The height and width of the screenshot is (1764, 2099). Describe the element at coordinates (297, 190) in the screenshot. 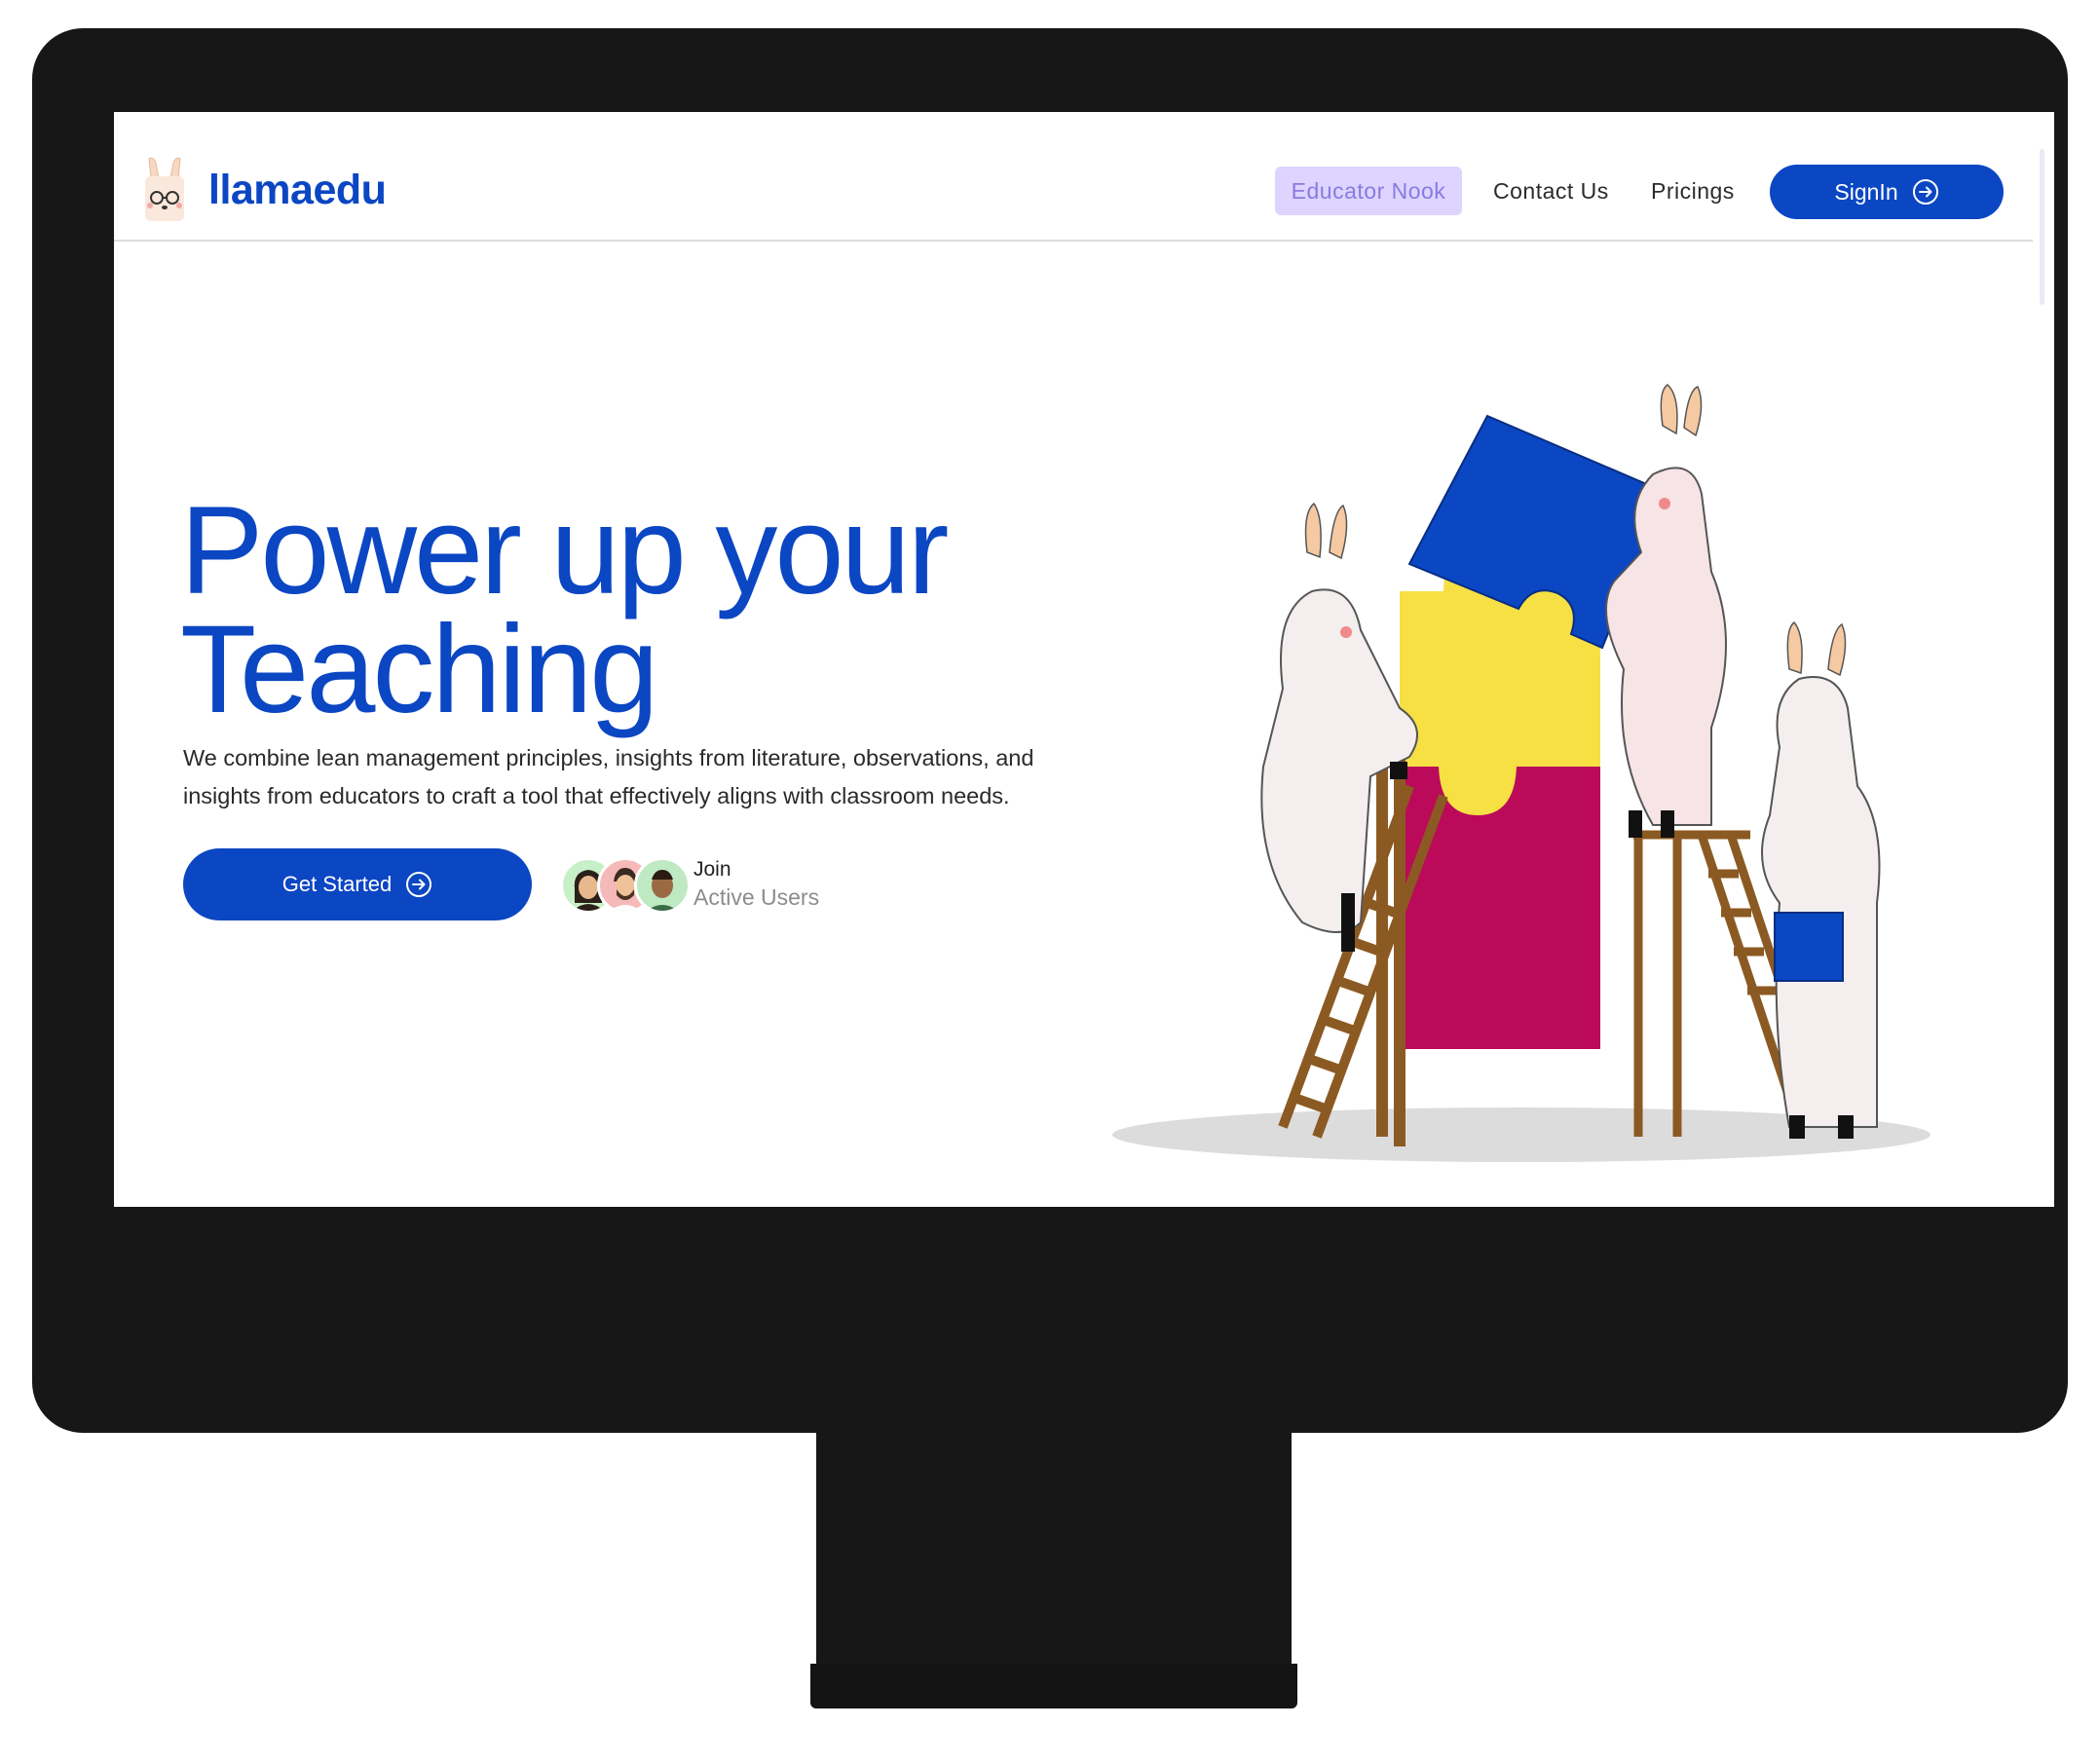

I see `brand-name: llamaedu` at that location.